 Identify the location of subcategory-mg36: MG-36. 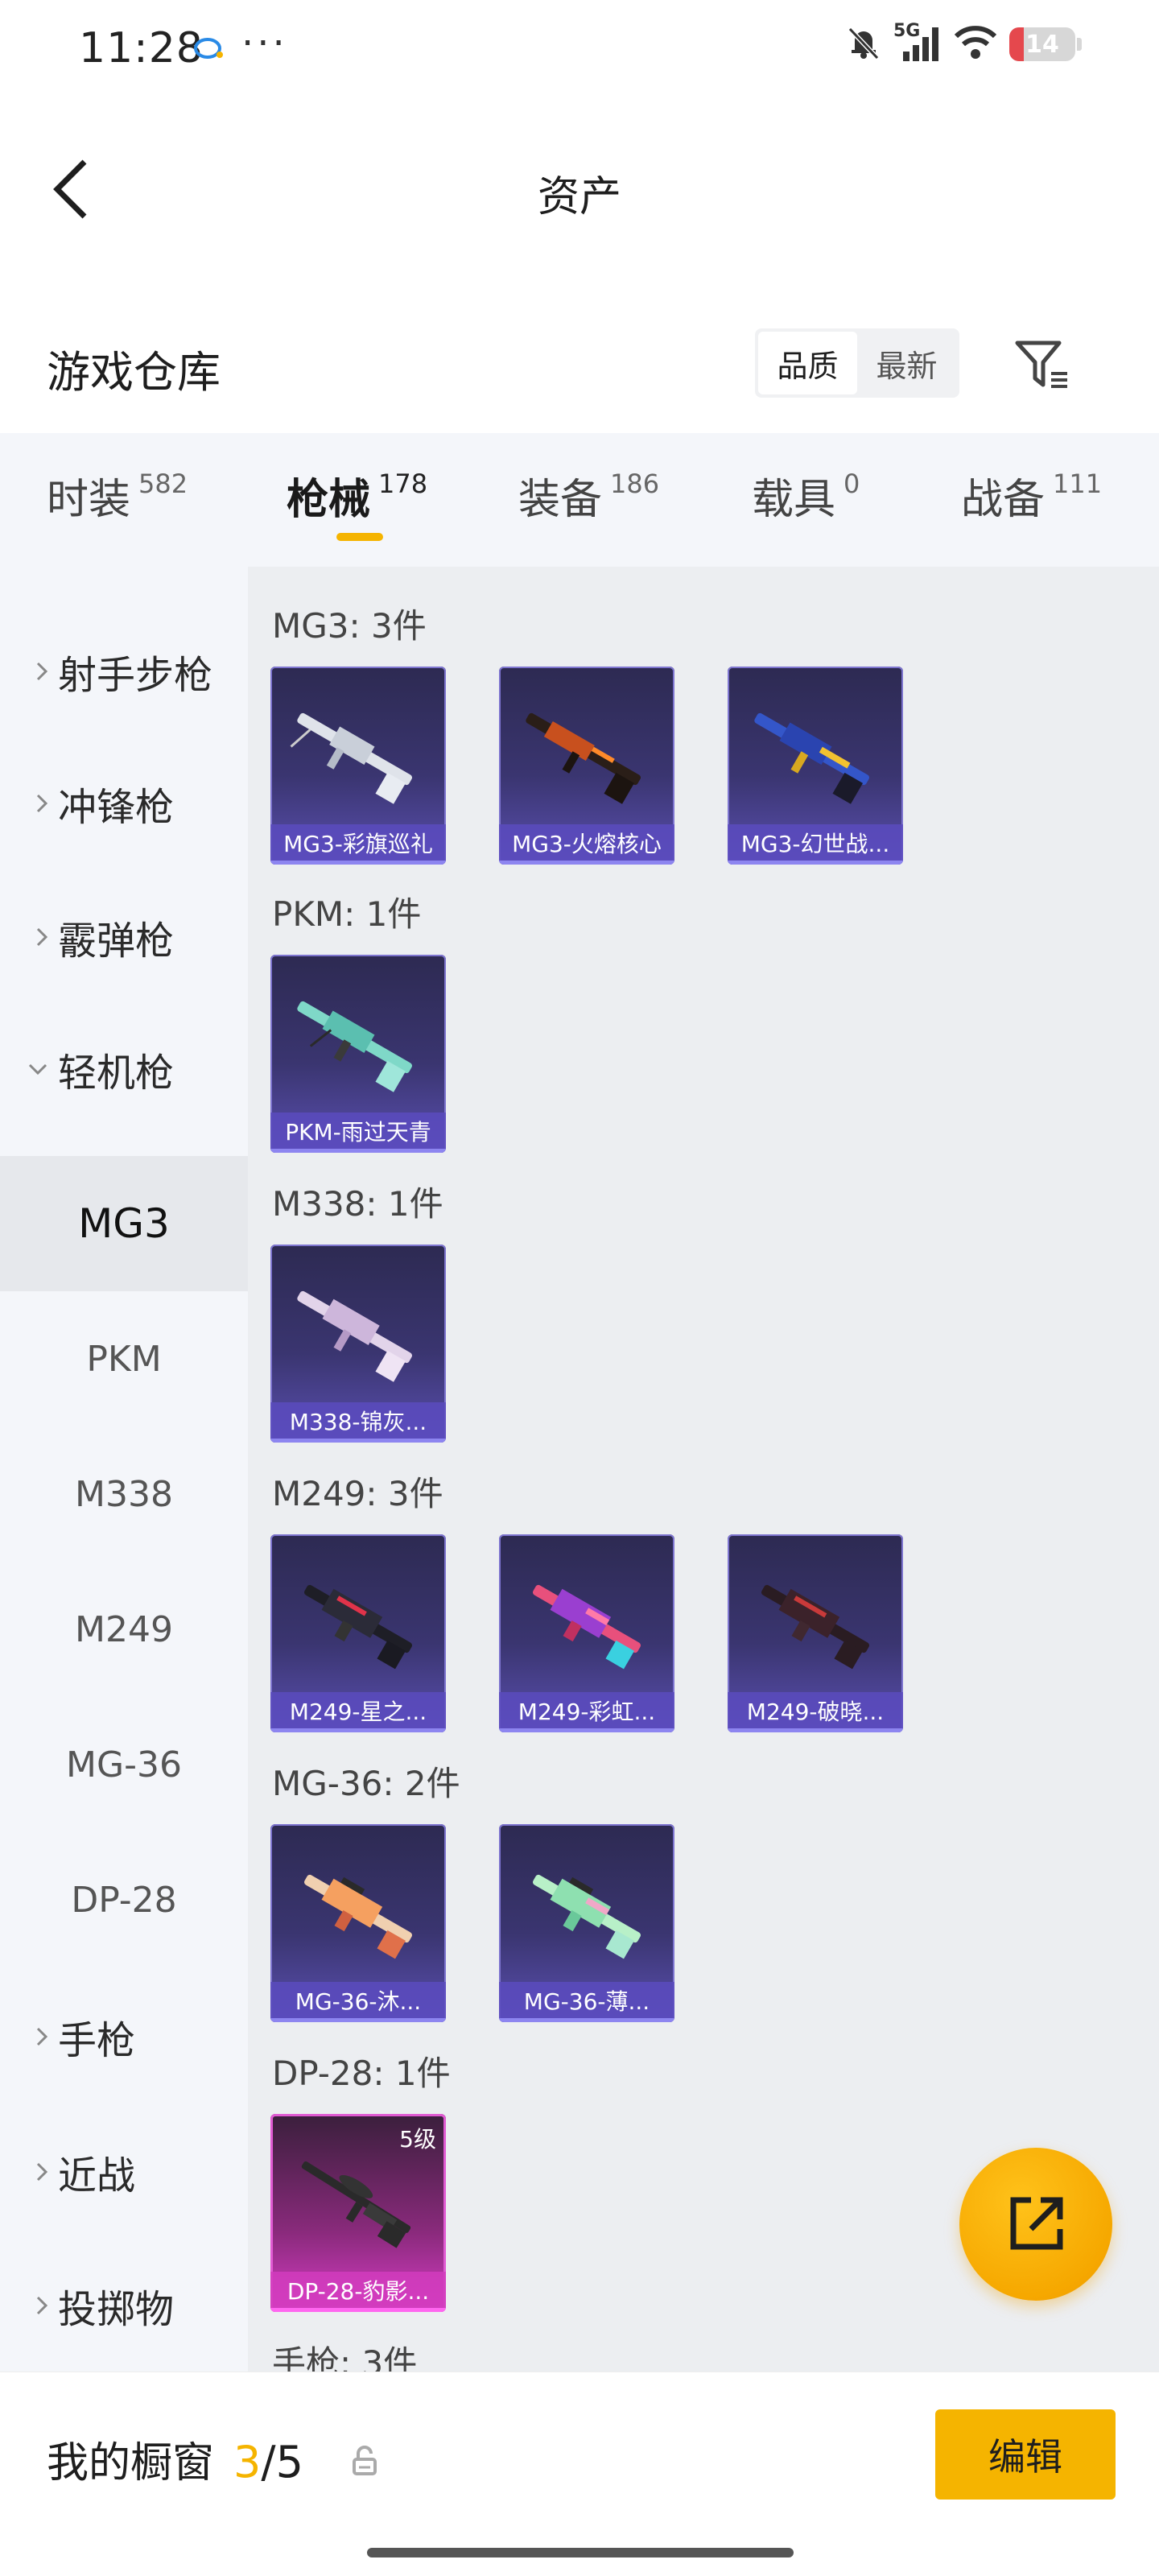
(124, 1765).